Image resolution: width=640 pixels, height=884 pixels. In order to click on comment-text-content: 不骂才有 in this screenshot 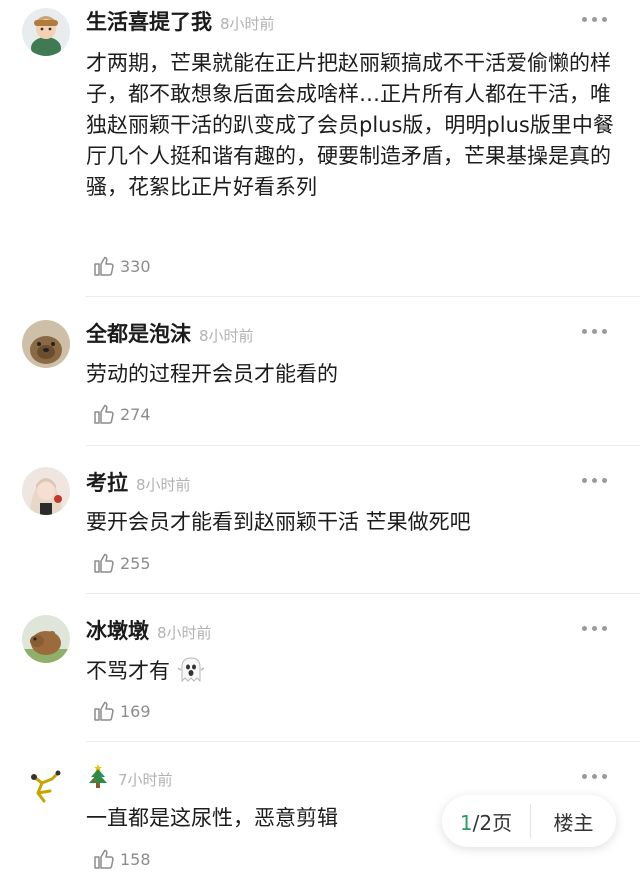, I will do `click(128, 671)`.